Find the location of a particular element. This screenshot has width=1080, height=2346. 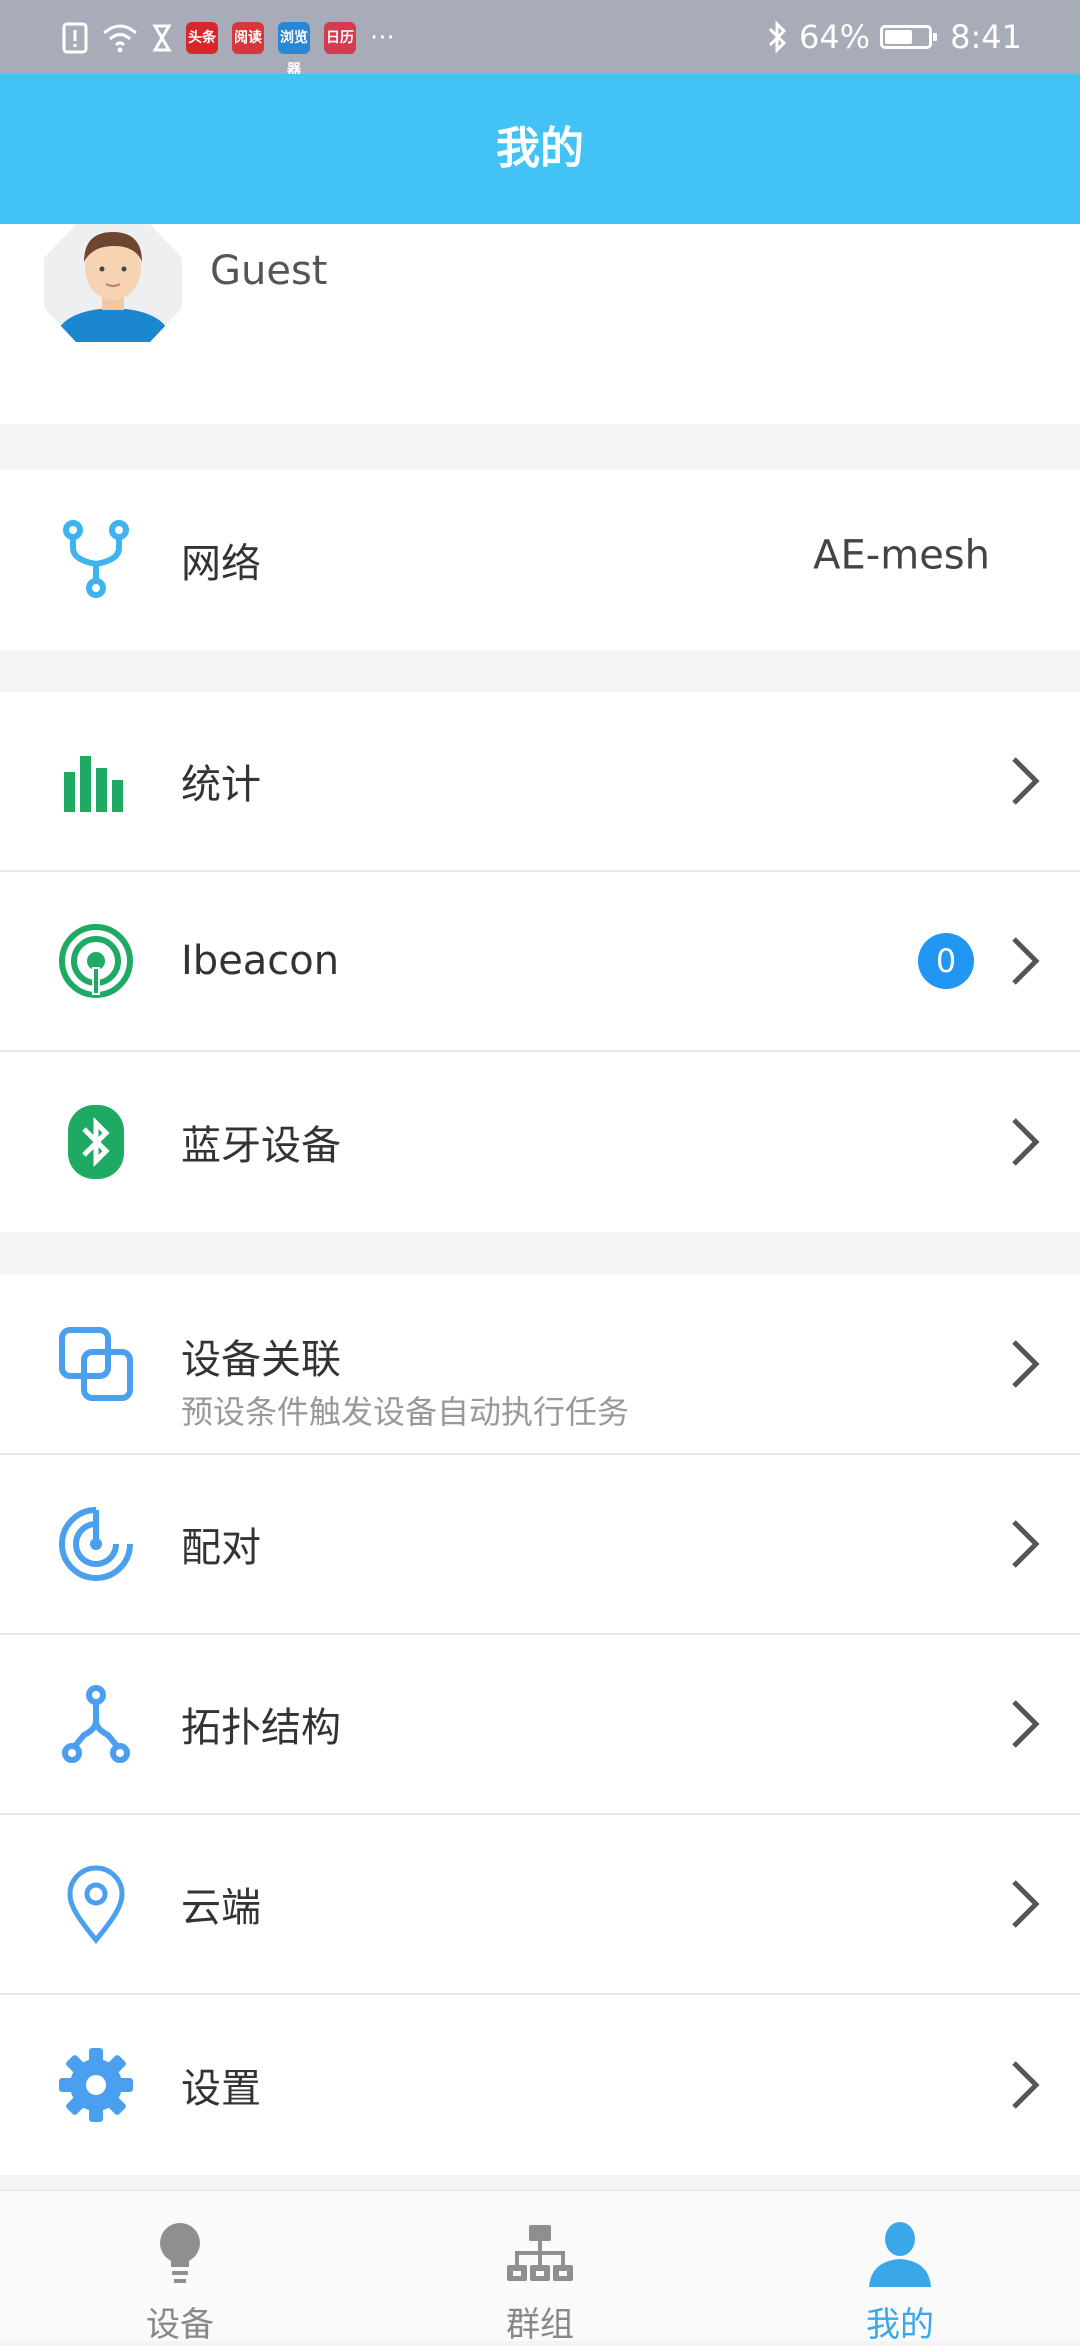

tab-label: 设备 is located at coordinates (180, 2325).